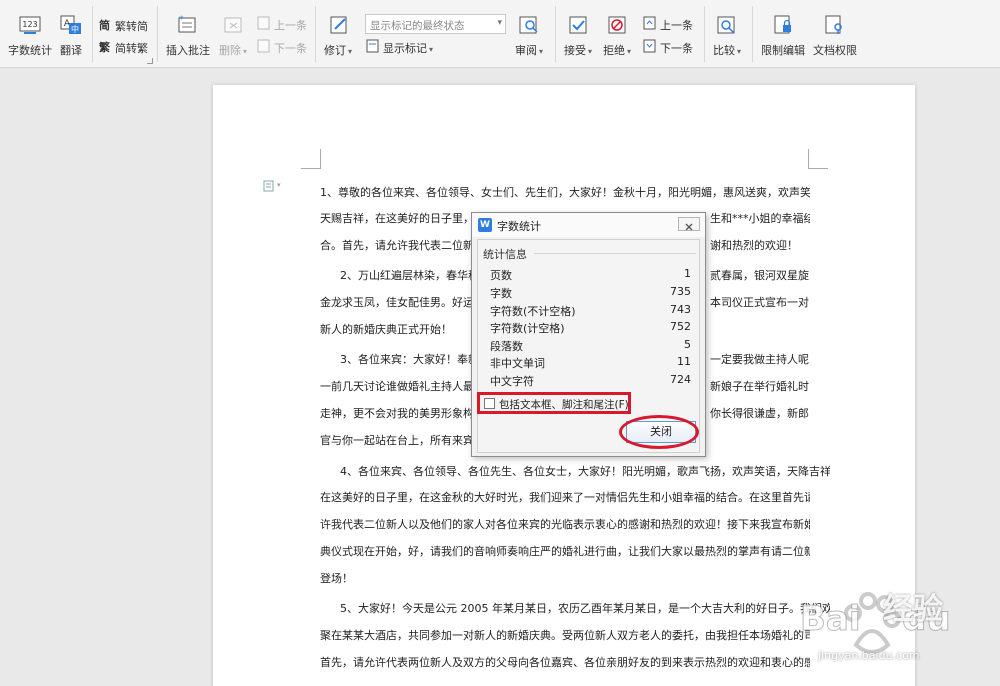 The image size is (1000, 686). I want to click on next-change-icon, so click(649, 46).